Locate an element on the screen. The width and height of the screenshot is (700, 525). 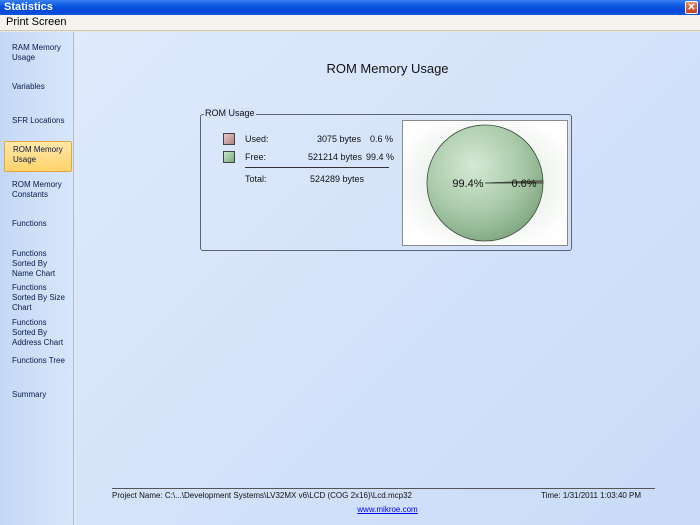
used-label: Used: is located at coordinates (257, 139).